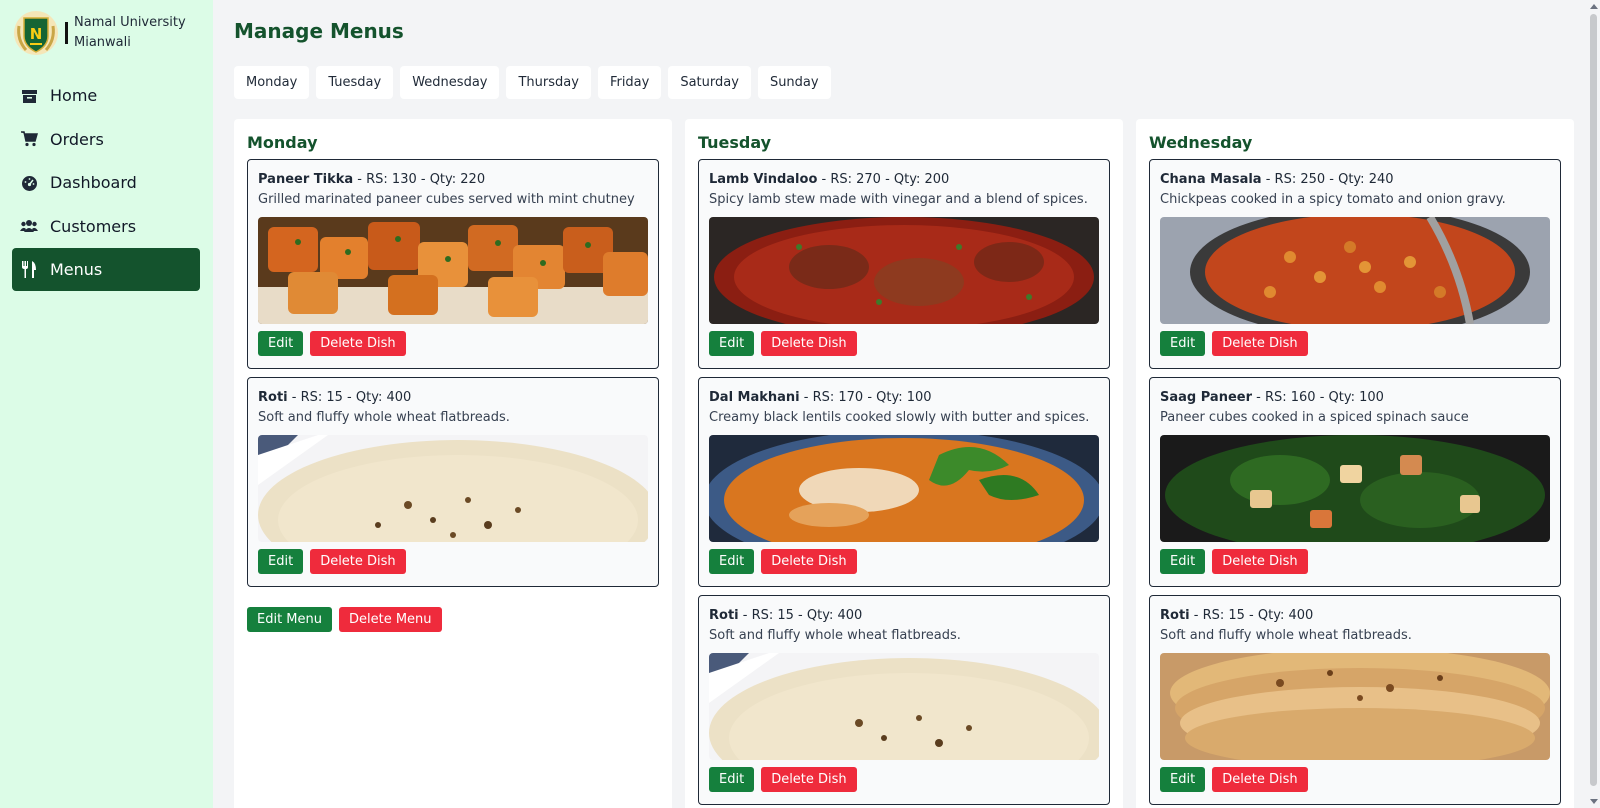 This screenshot has height=808, width=1600. I want to click on gauge-icon, so click(29, 183).